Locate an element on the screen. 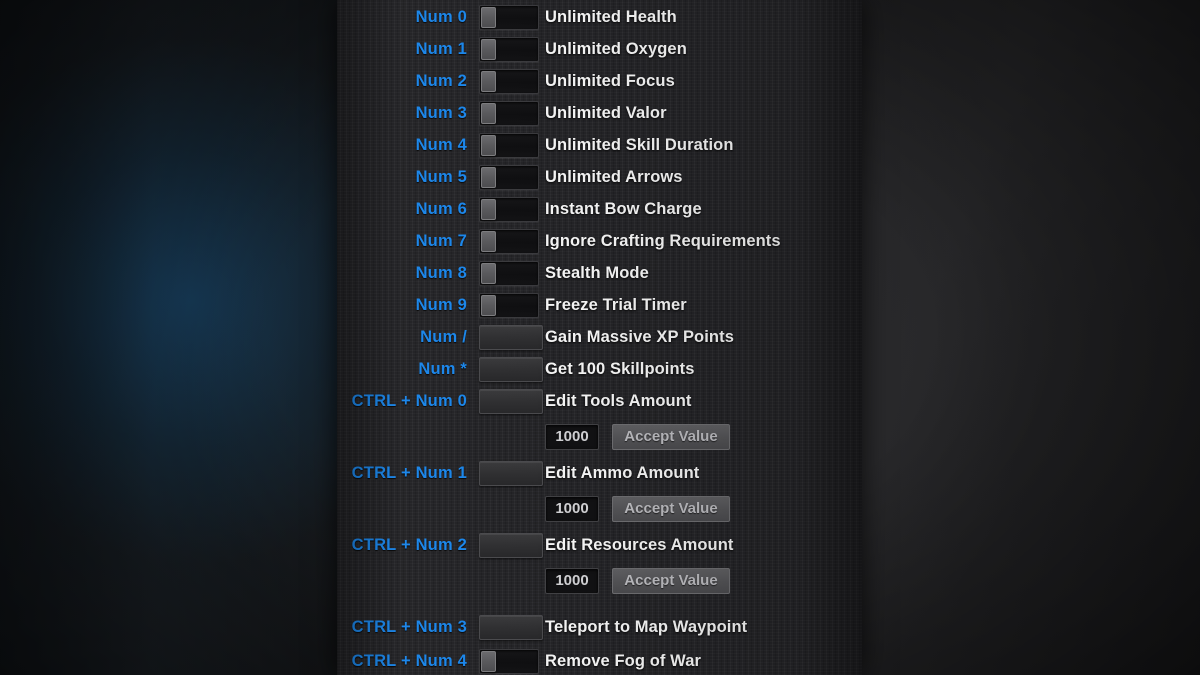 The width and height of the screenshot is (1200, 675). cheat-row: Num 0 Unlimited Health is located at coordinates (599, 17).